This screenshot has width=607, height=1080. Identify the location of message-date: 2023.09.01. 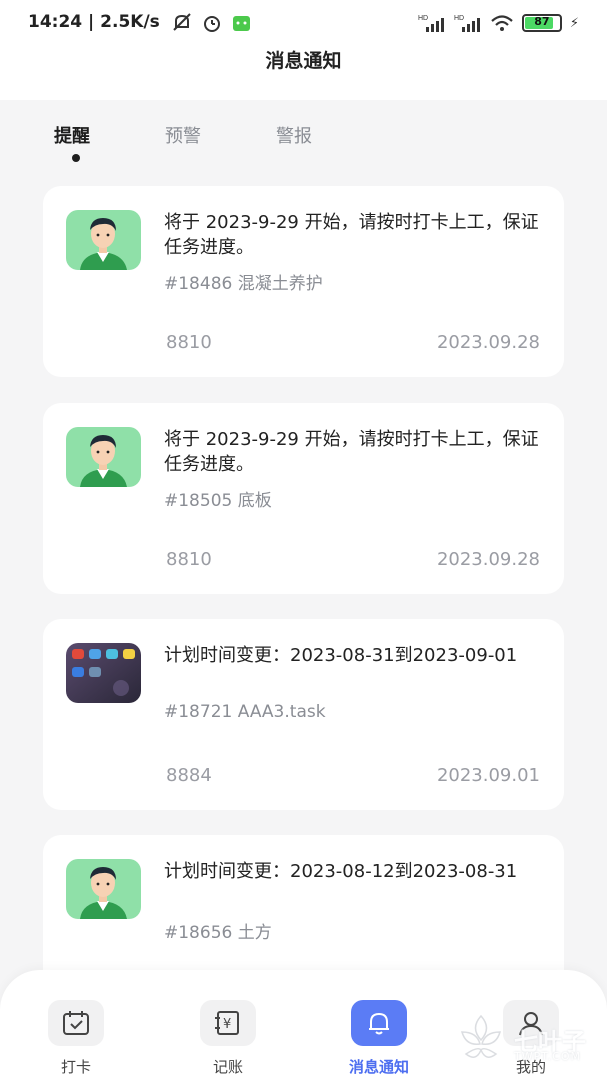
(488, 775).